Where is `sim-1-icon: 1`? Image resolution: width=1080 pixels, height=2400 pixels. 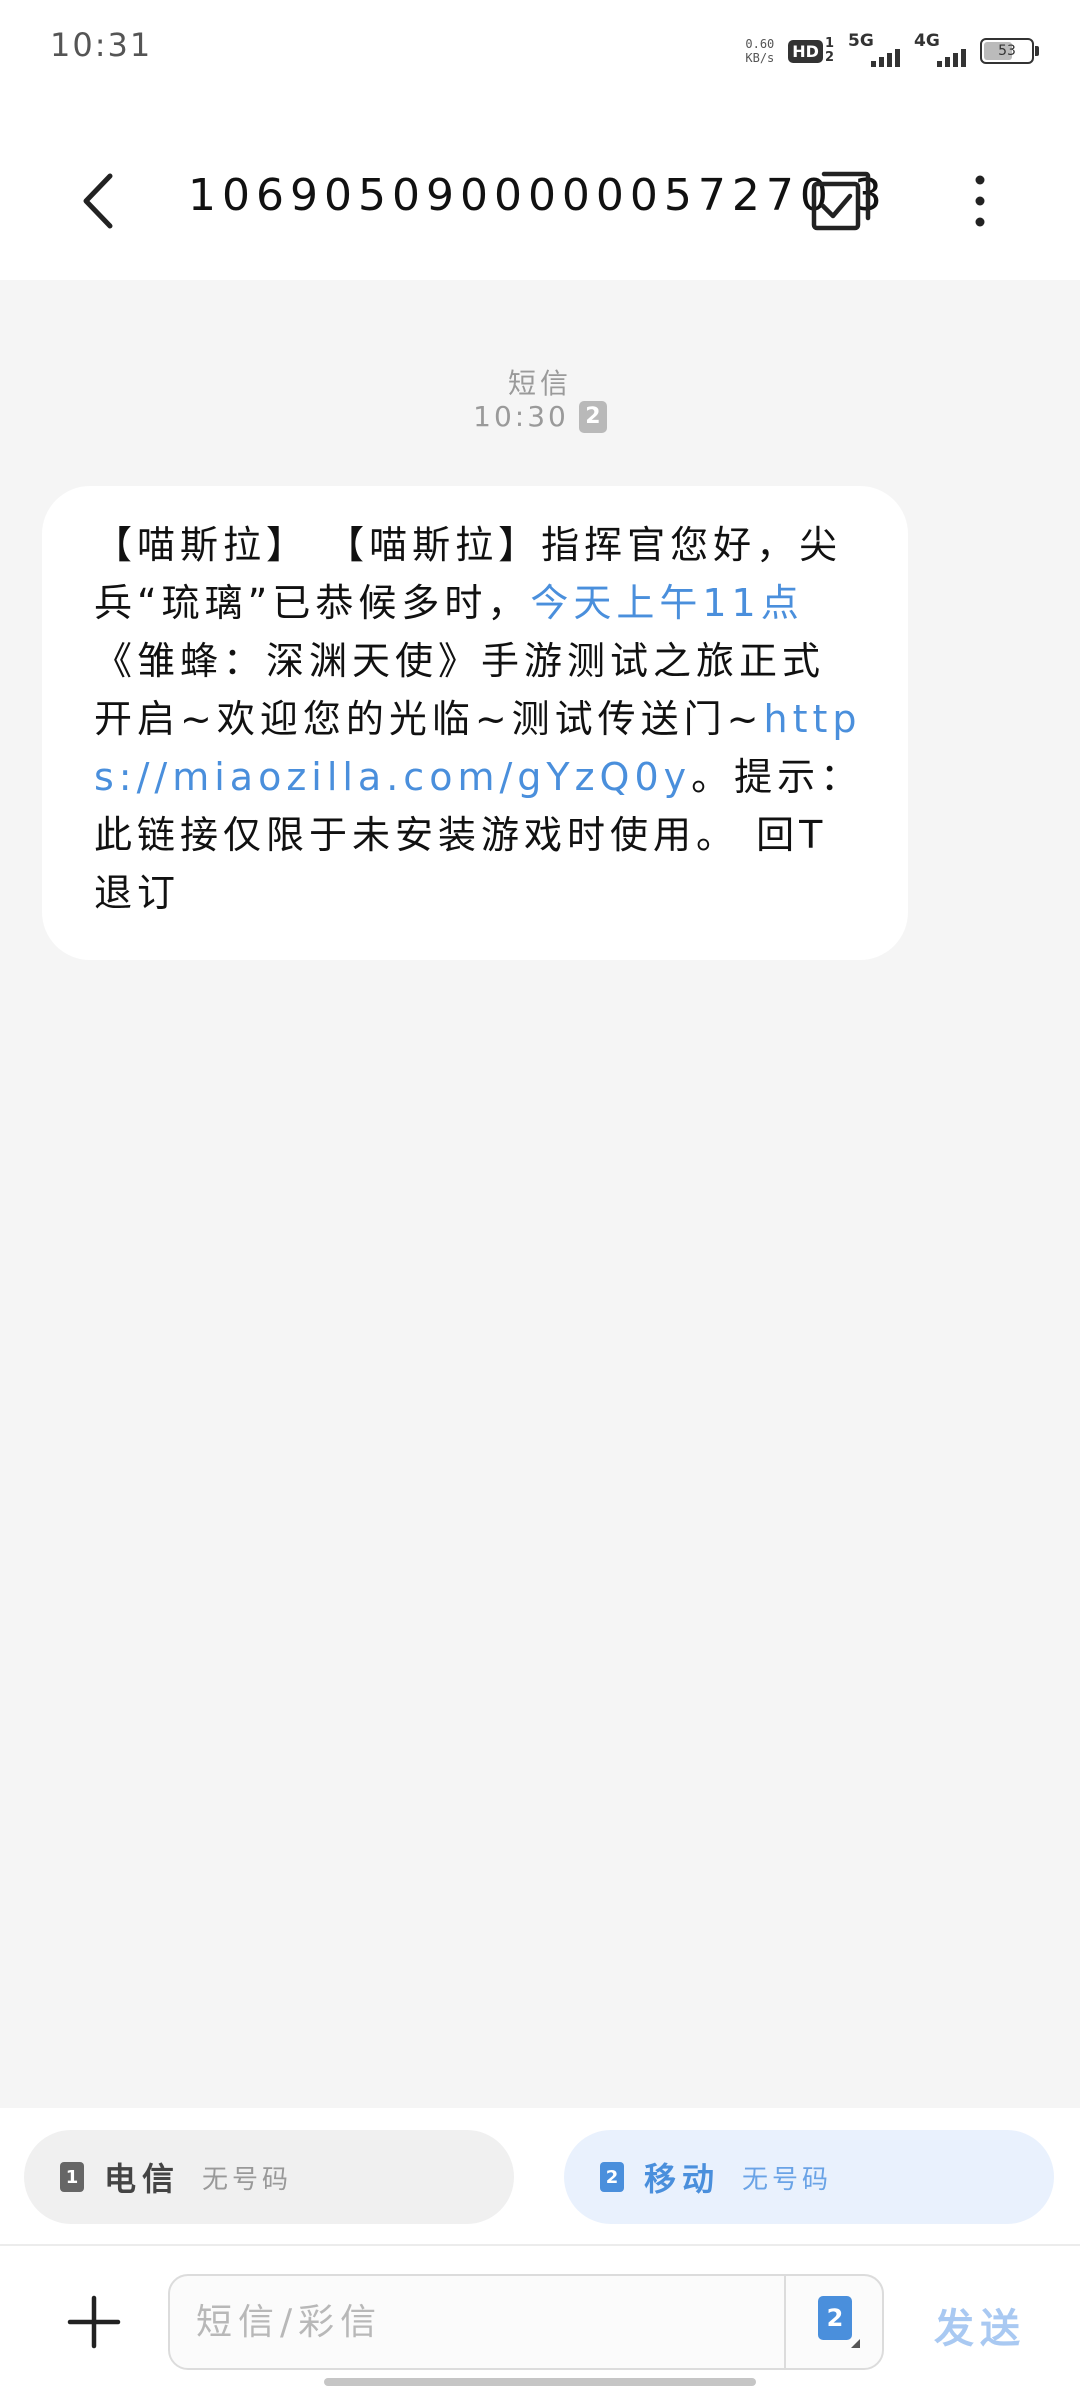
sim-1-icon: 1 is located at coordinates (72, 2177).